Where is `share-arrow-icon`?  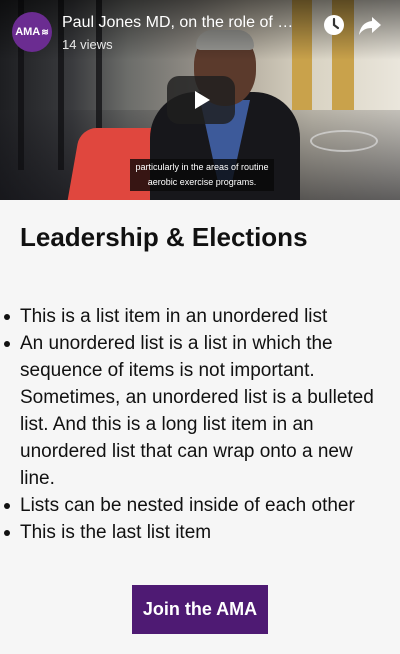 share-arrow-icon is located at coordinates (370, 25).